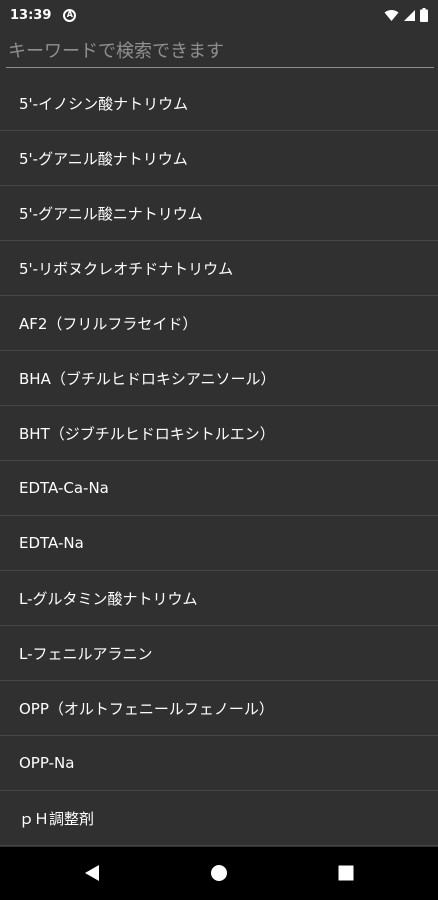  I want to click on list-item: 5'-グアニル酸ニナトリウム, so click(219, 213).